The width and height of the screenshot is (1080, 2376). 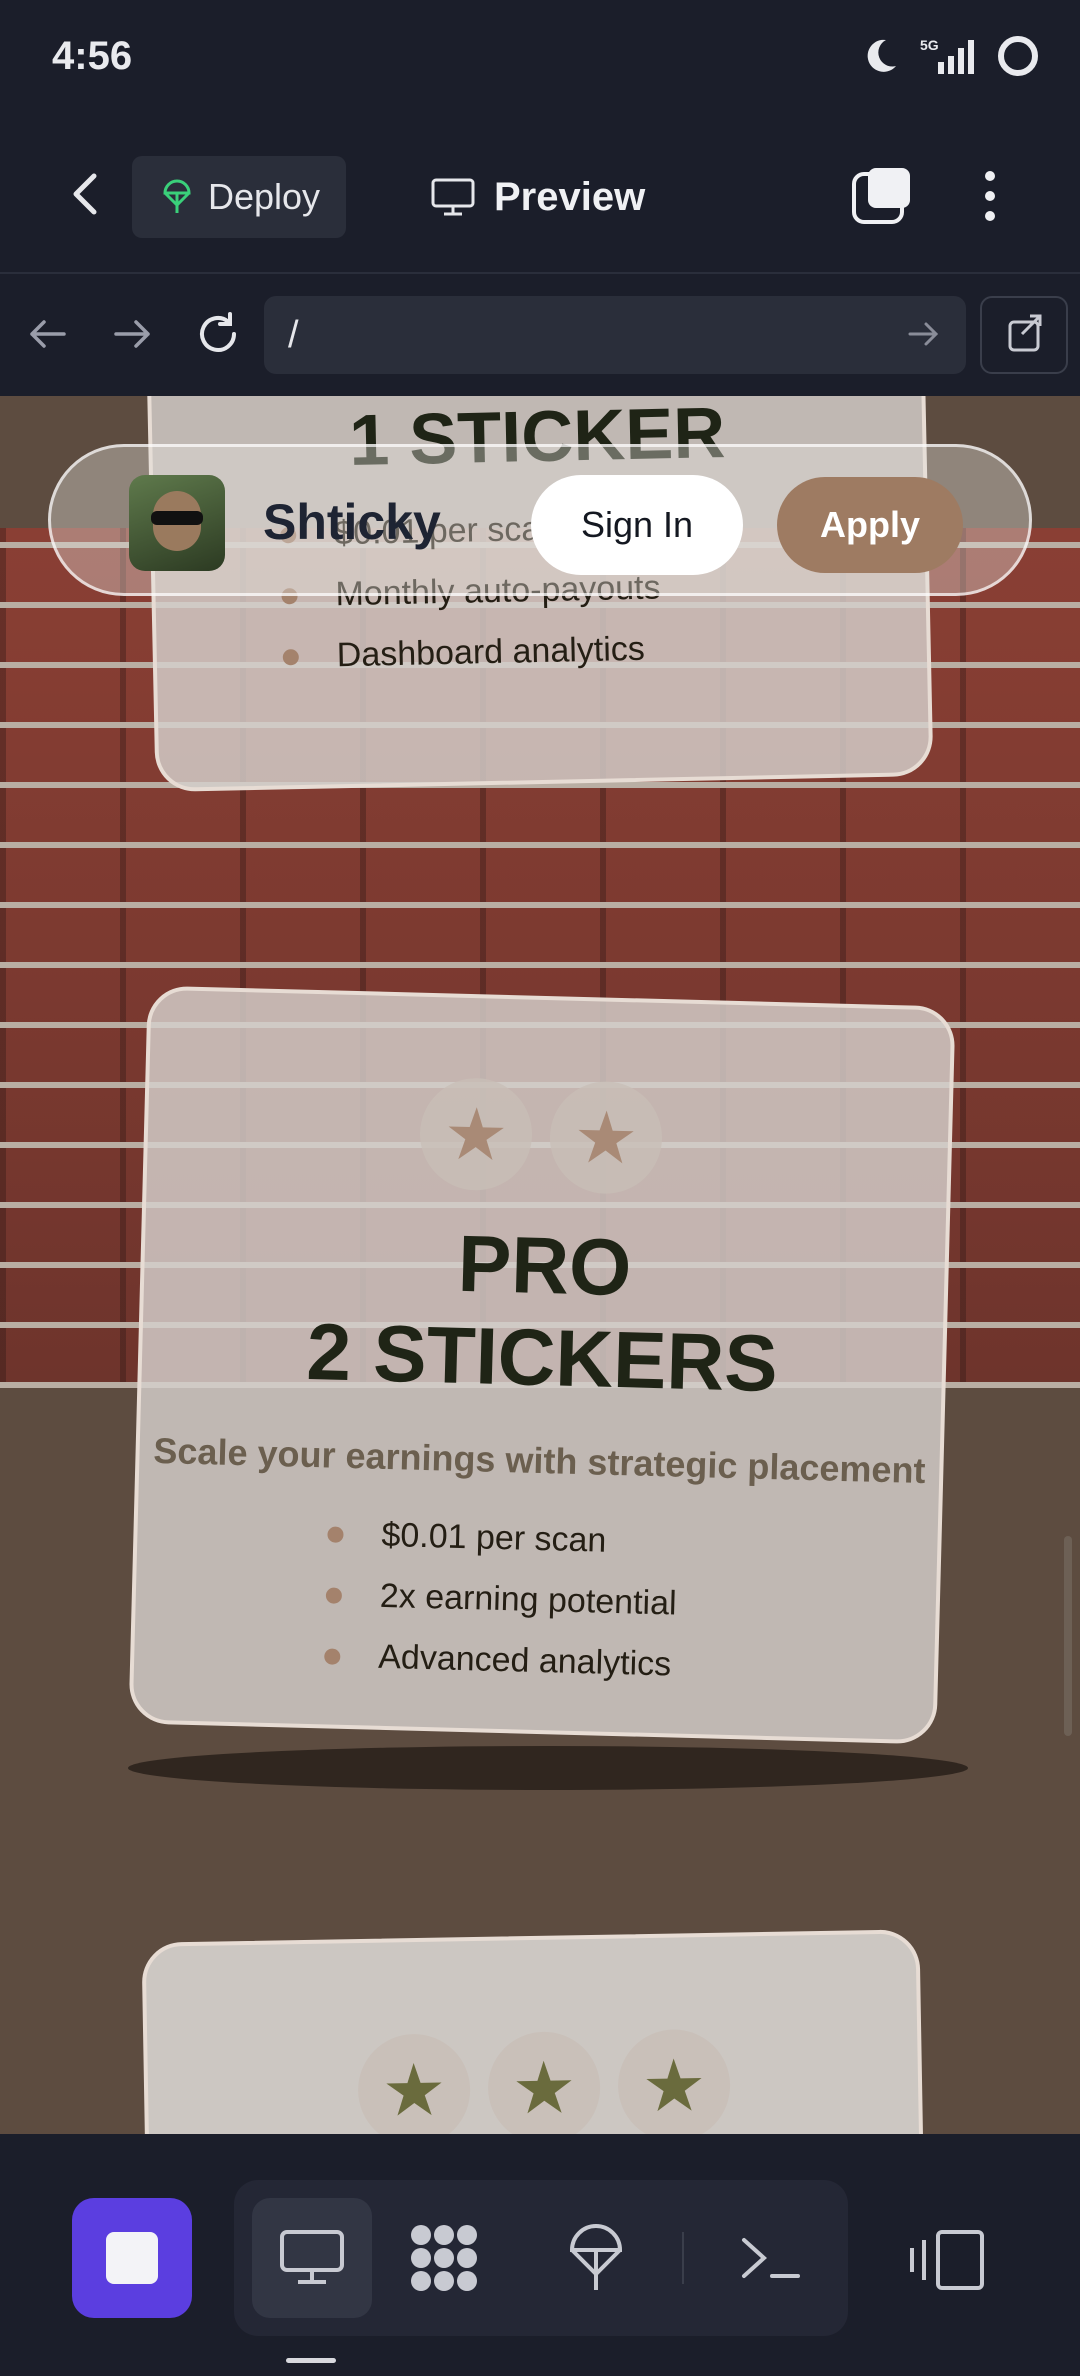 What do you see at coordinates (881, 55) in the screenshot?
I see `do-not-disturb-moon-icon` at bounding box center [881, 55].